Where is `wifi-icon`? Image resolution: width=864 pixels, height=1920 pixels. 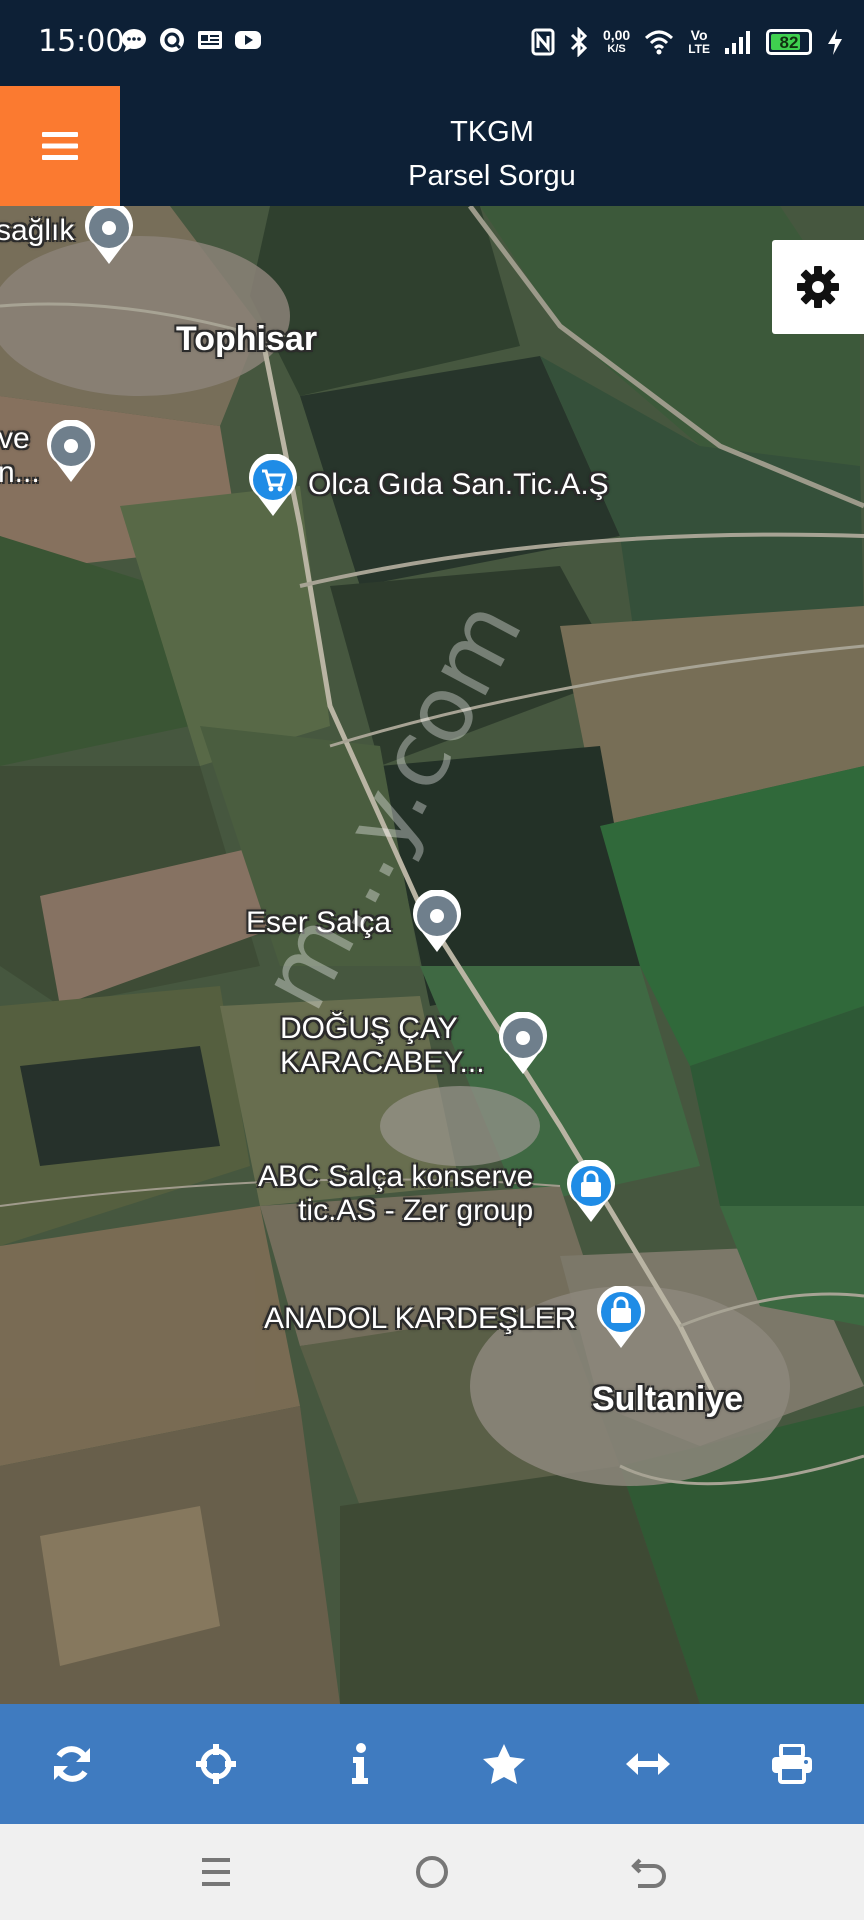 wifi-icon is located at coordinates (659, 42).